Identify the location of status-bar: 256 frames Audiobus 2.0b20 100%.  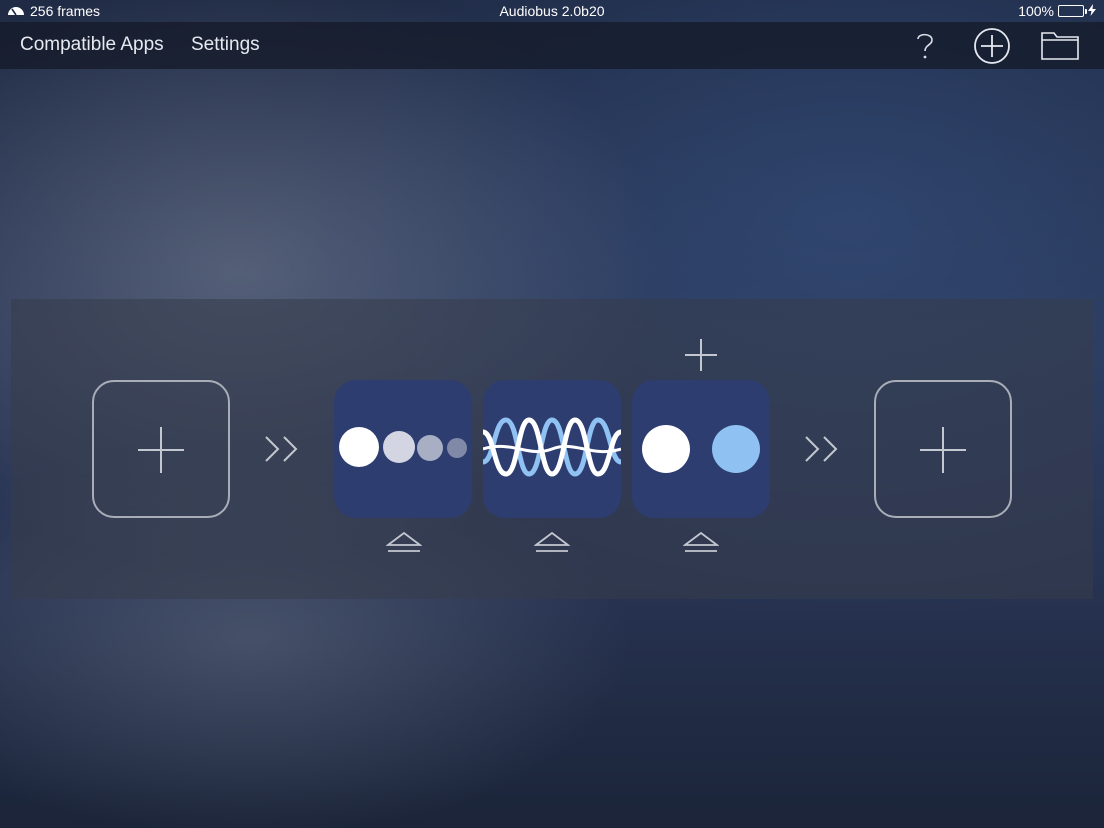
(552, 11).